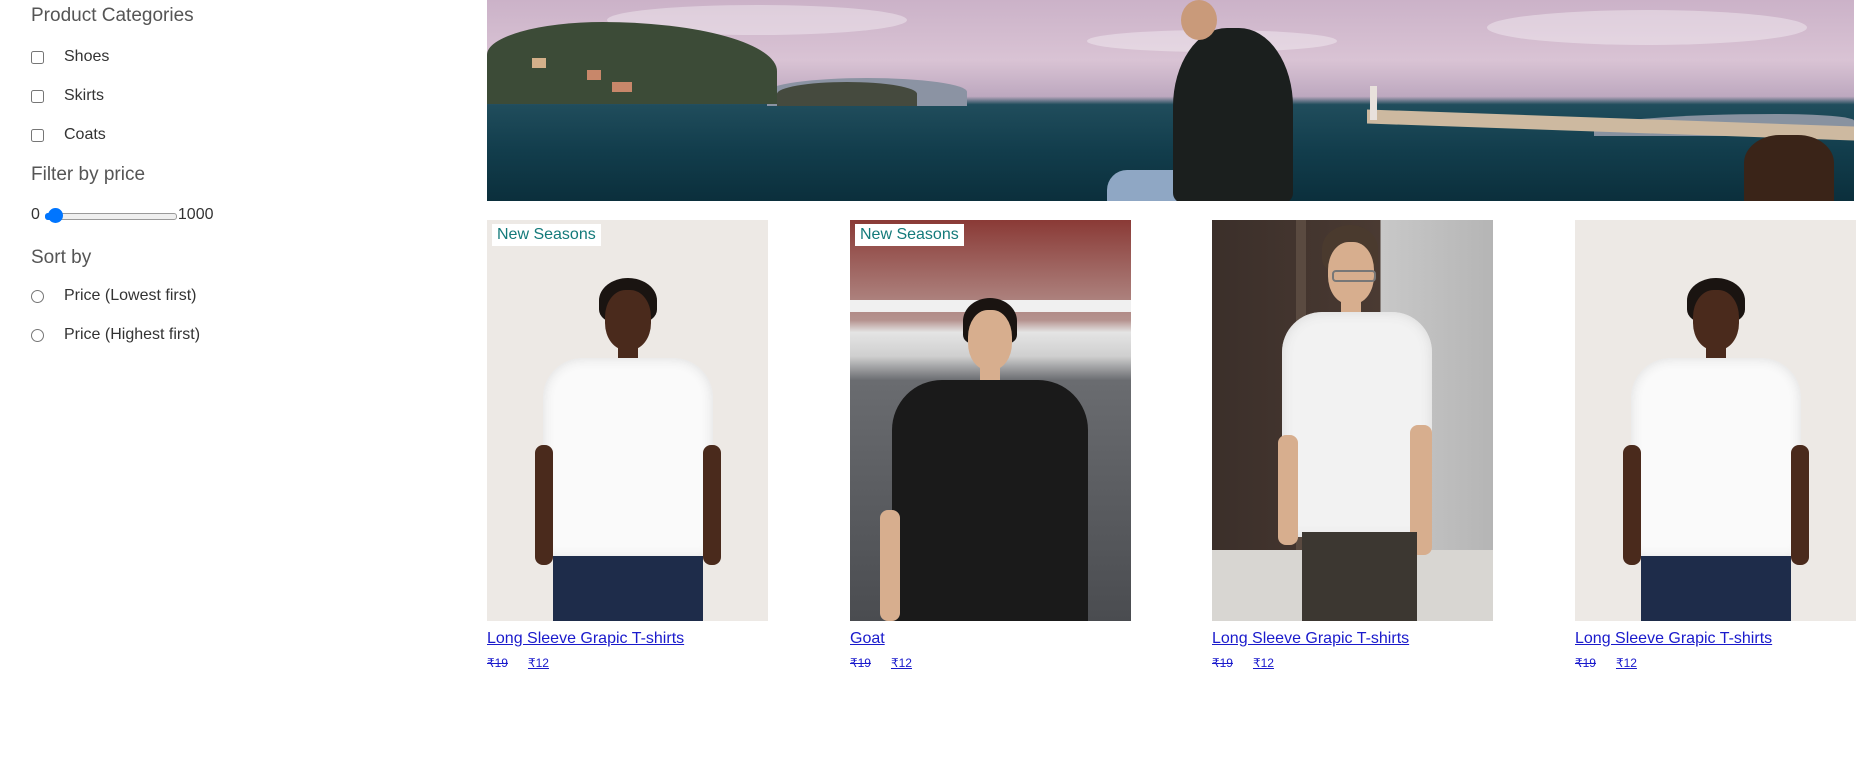 Image resolution: width=1873 pixels, height=777 pixels. I want to click on category-checkbox-coats, so click(37, 135).